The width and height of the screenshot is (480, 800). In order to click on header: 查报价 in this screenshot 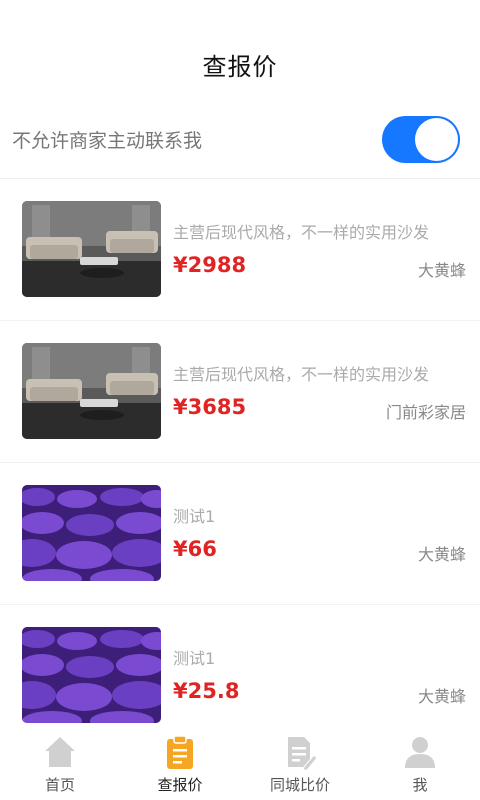, I will do `click(240, 51)`.